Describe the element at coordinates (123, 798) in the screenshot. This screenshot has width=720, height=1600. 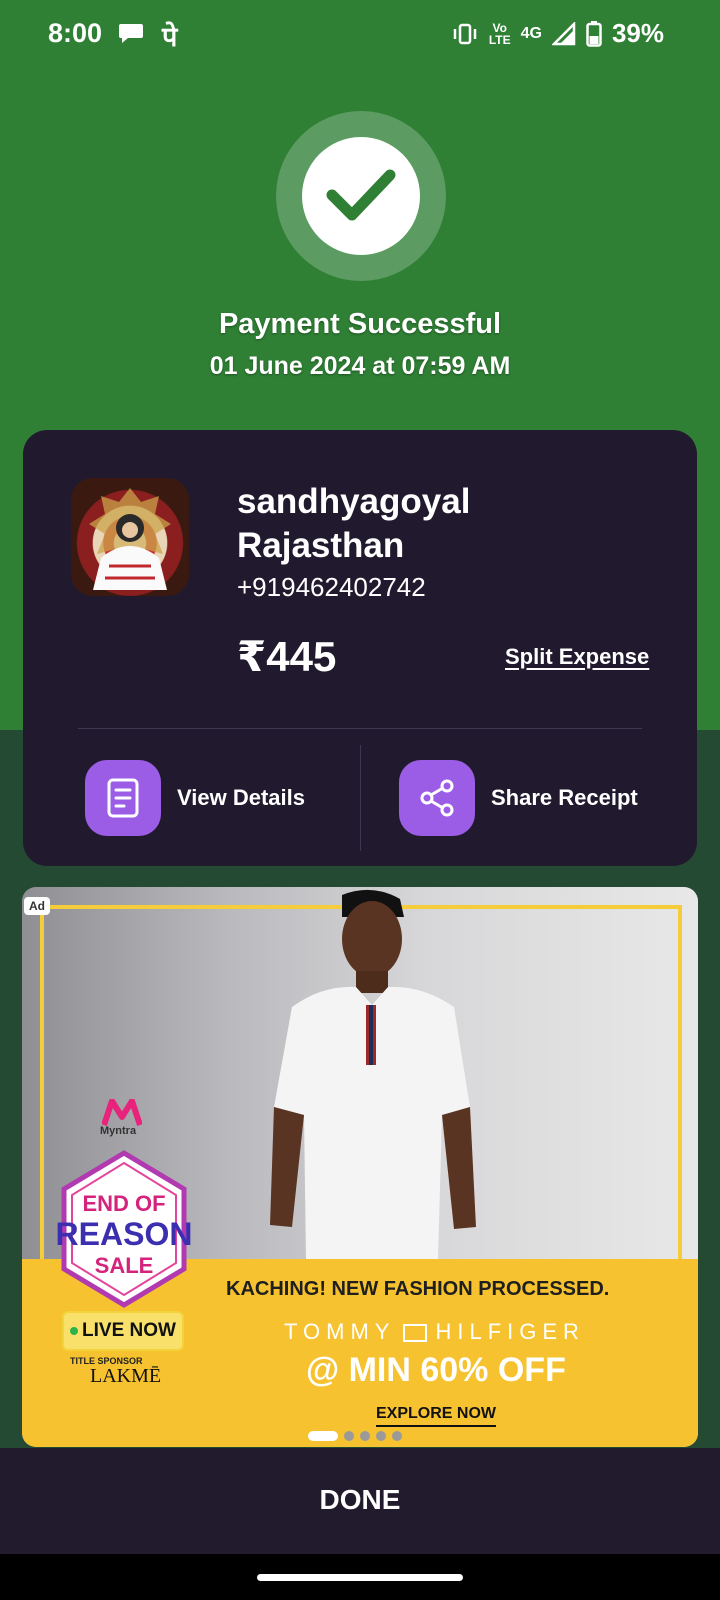
I see `document-icon` at that location.